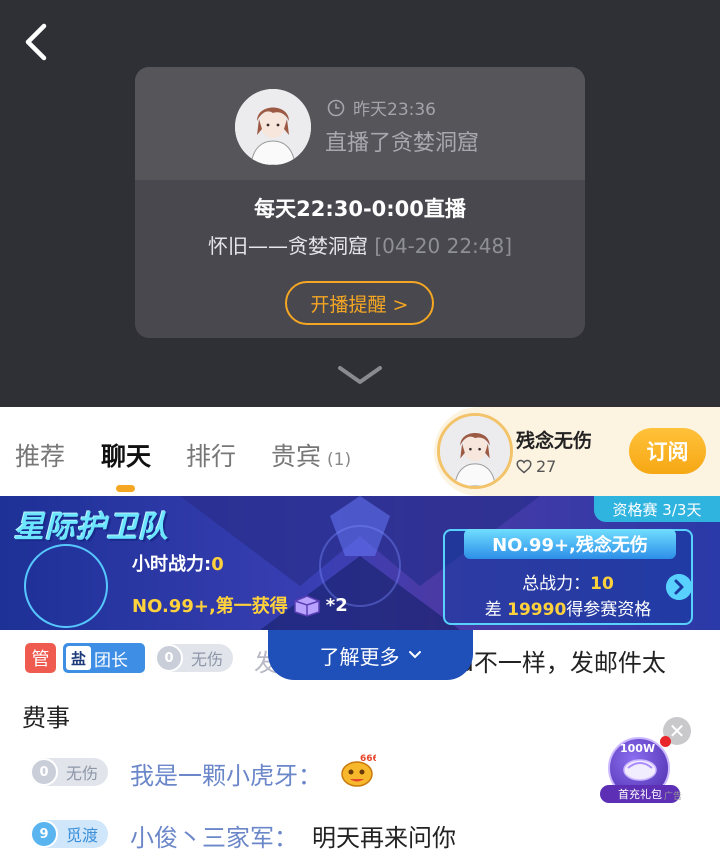  What do you see at coordinates (226, 773) in the screenshot?
I see `chat-username: 我是一颗小虎牙：` at bounding box center [226, 773].